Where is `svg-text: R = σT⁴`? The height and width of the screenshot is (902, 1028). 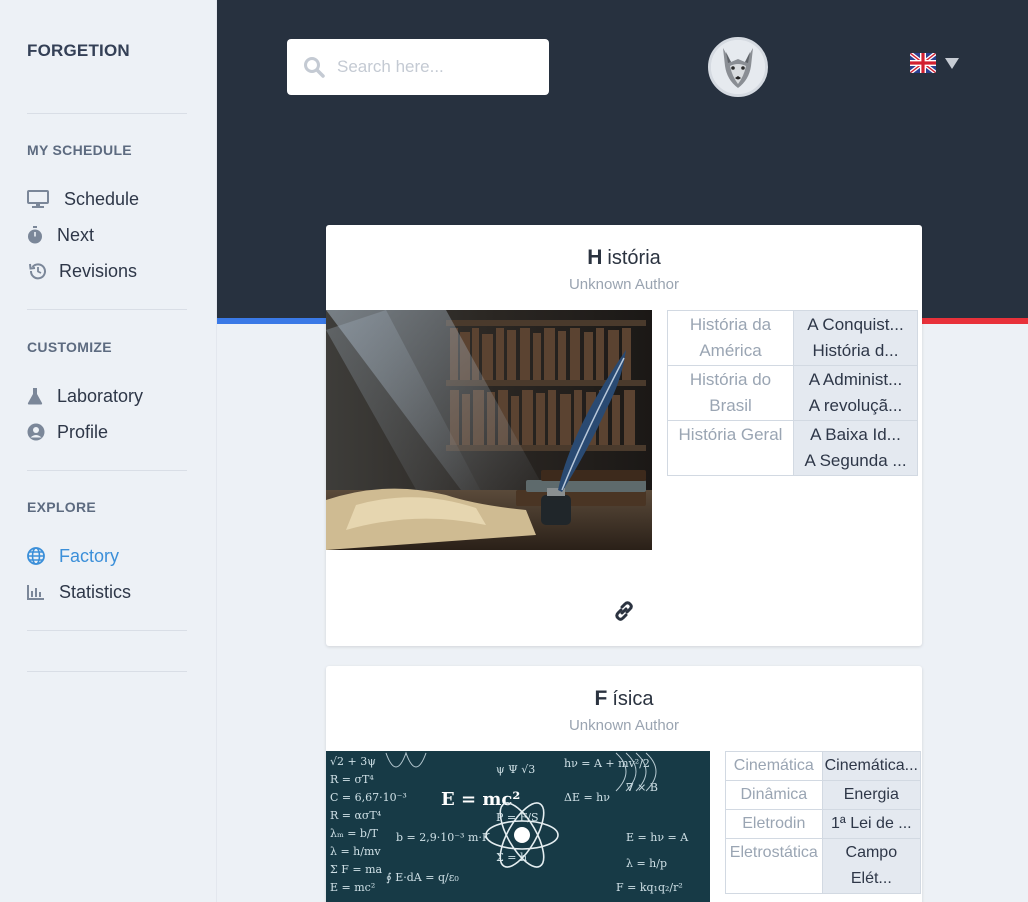 svg-text: R = σT⁴ is located at coordinates (352, 779).